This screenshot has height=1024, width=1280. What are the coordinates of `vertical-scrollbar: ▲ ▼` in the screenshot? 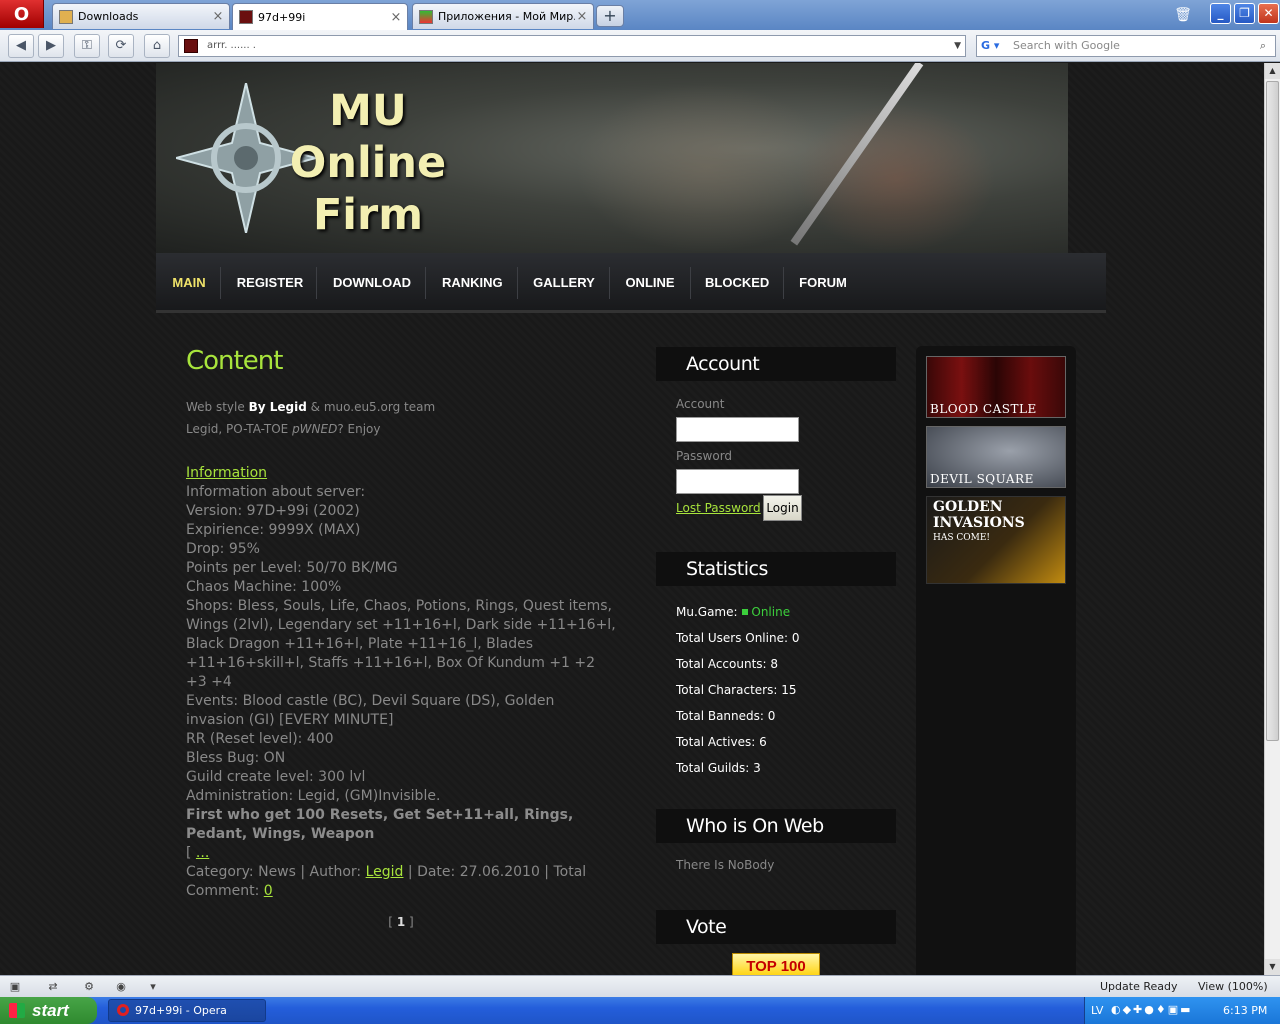 It's located at (1272, 519).